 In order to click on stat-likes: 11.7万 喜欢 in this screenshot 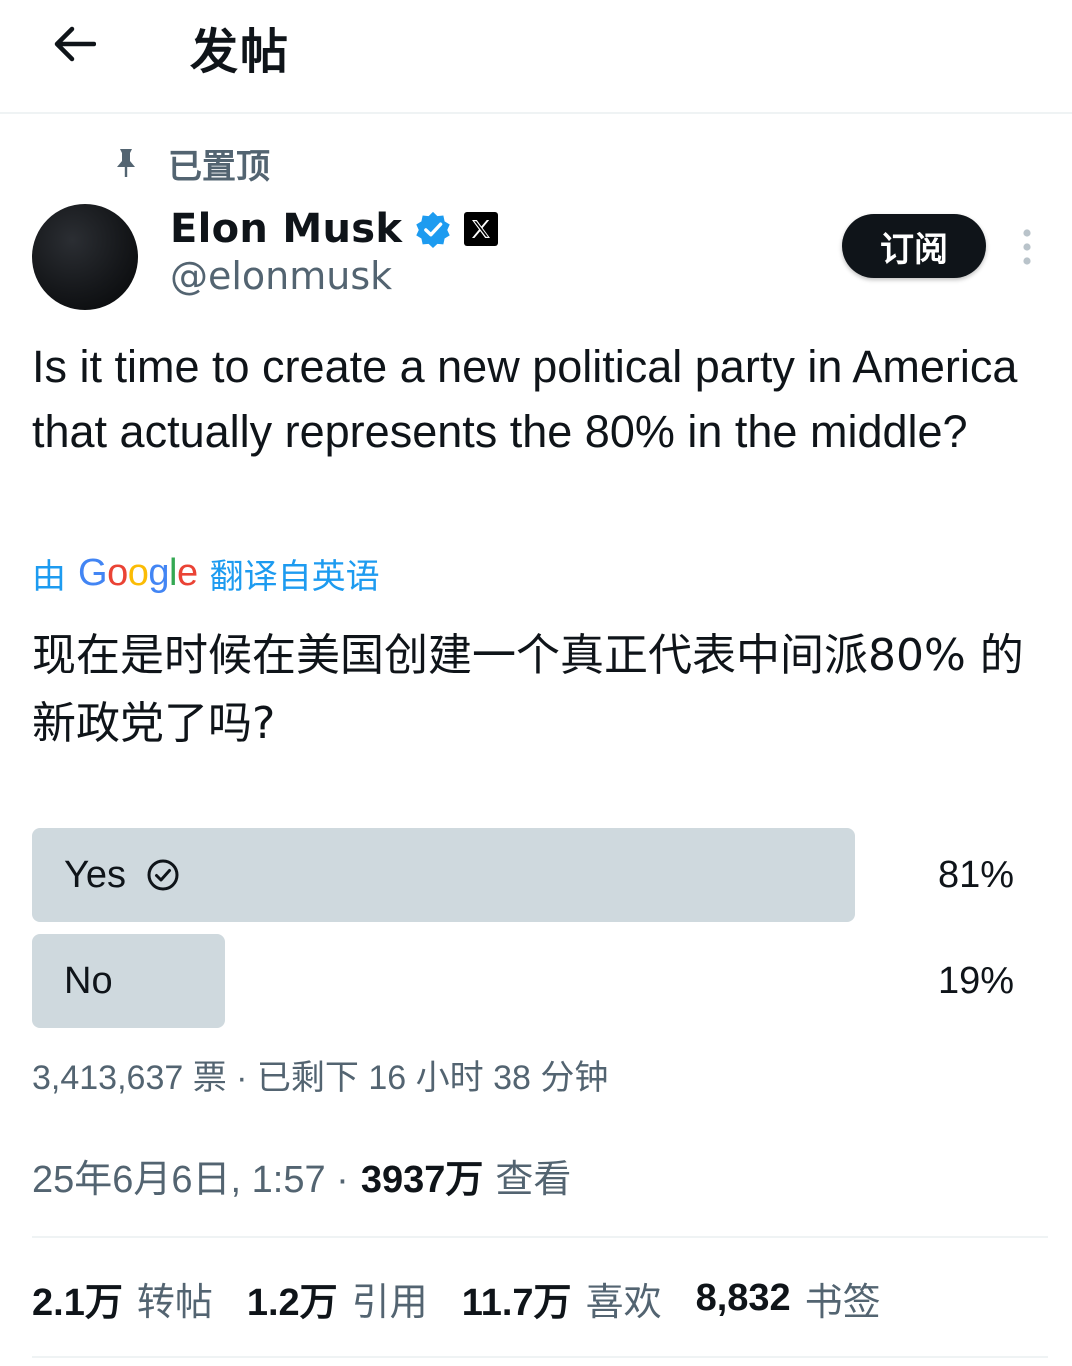, I will do `click(562, 1298)`.